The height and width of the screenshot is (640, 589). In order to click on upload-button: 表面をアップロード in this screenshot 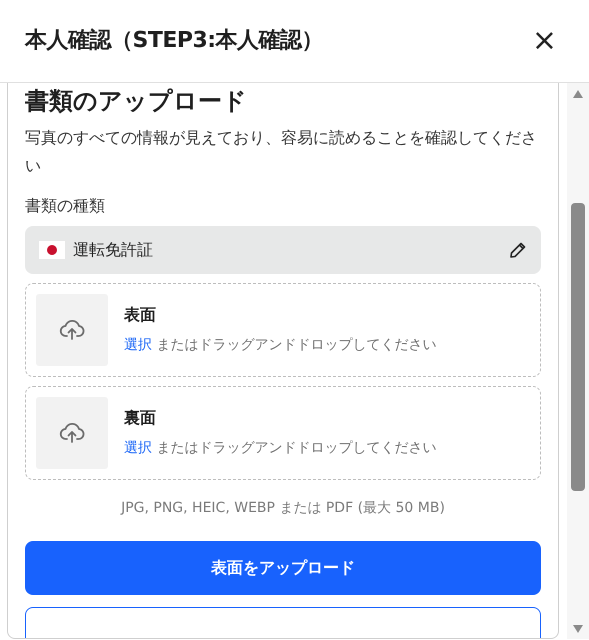, I will do `click(283, 567)`.